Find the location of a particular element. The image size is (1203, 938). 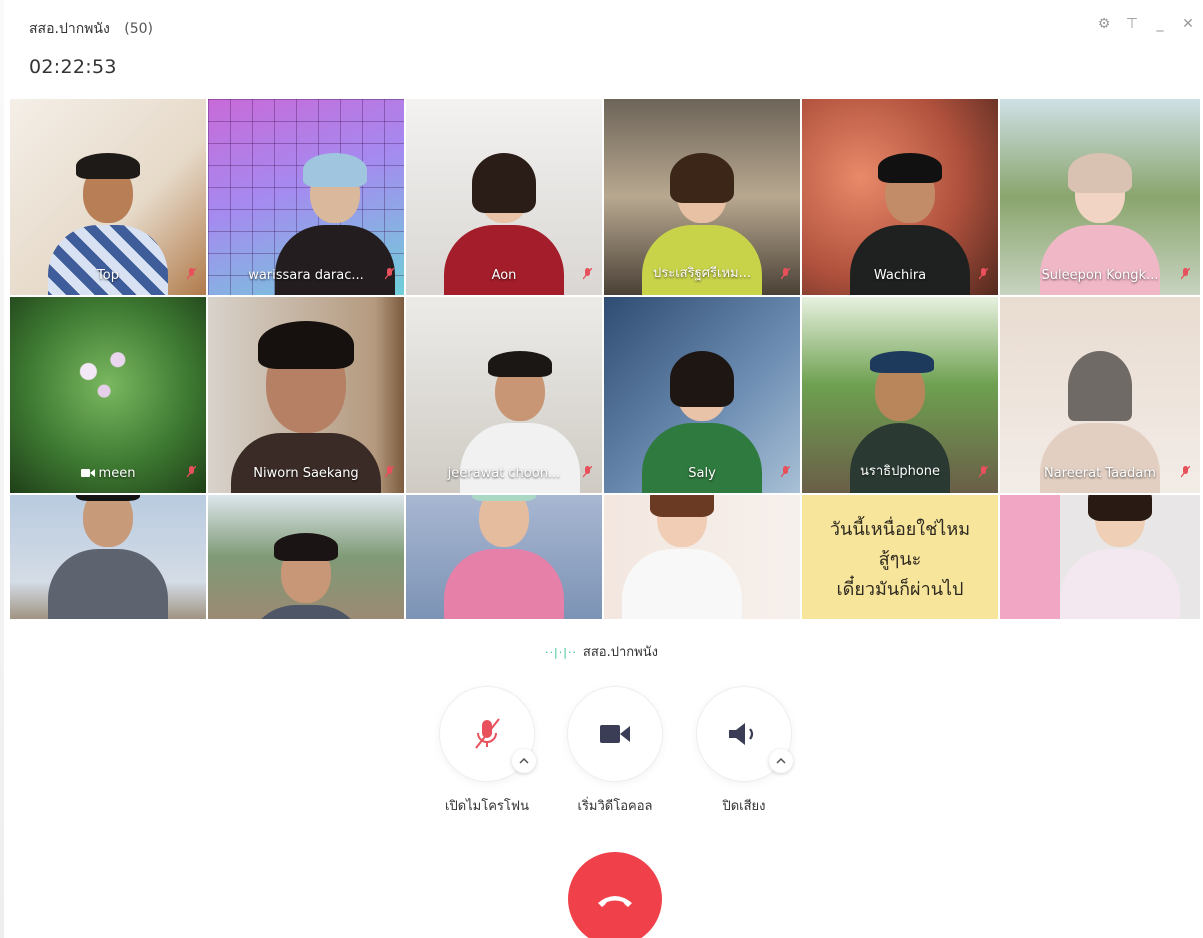

participant-tile: Nareerat Taadam is located at coordinates (1100, 395).